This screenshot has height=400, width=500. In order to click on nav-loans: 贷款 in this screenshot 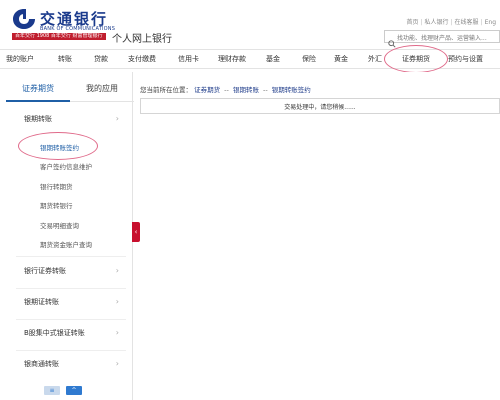, I will do `click(101, 59)`.